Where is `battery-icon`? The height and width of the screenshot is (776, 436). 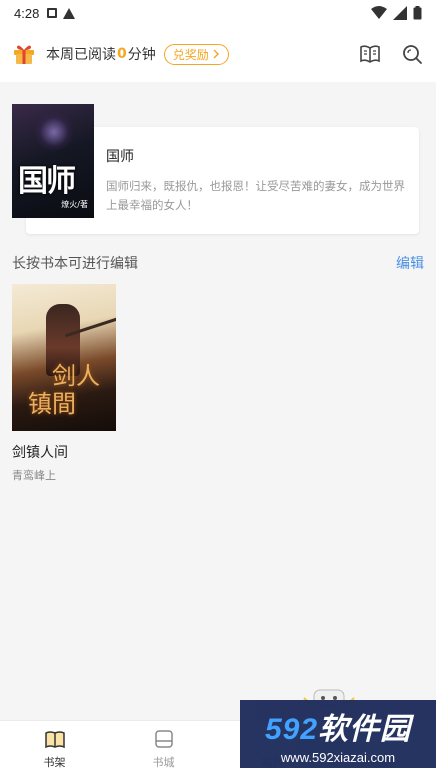 battery-icon is located at coordinates (417, 13).